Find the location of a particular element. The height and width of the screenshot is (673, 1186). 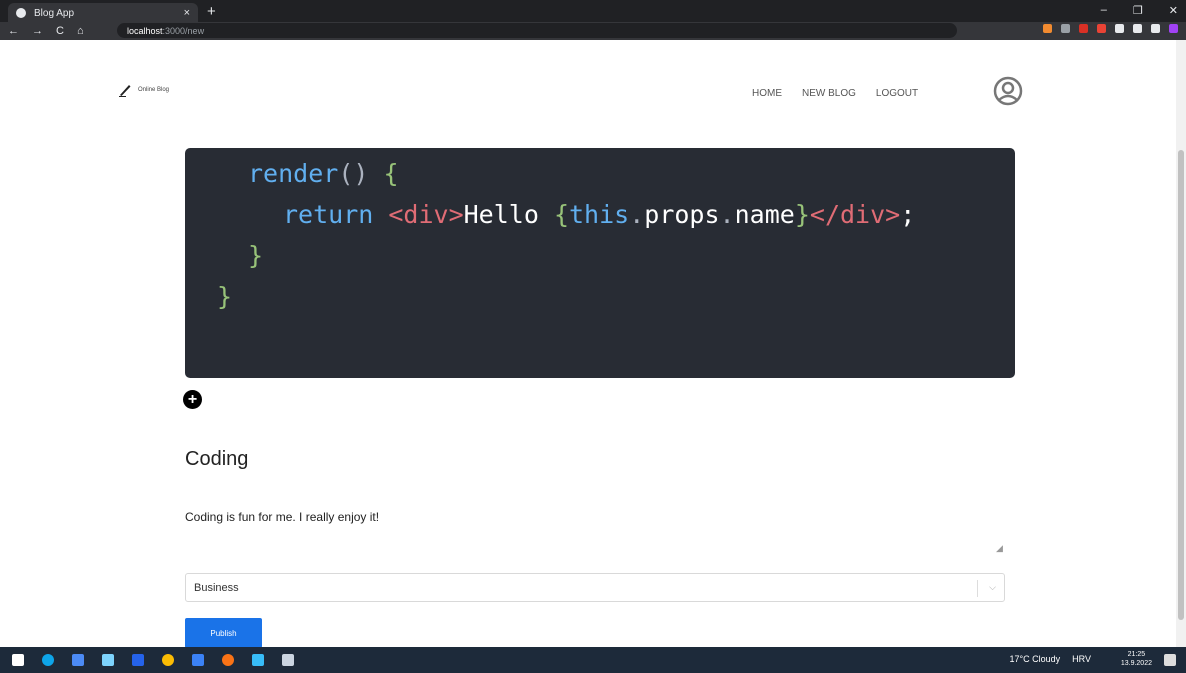

url-path: :3000/new is located at coordinates (183, 30).